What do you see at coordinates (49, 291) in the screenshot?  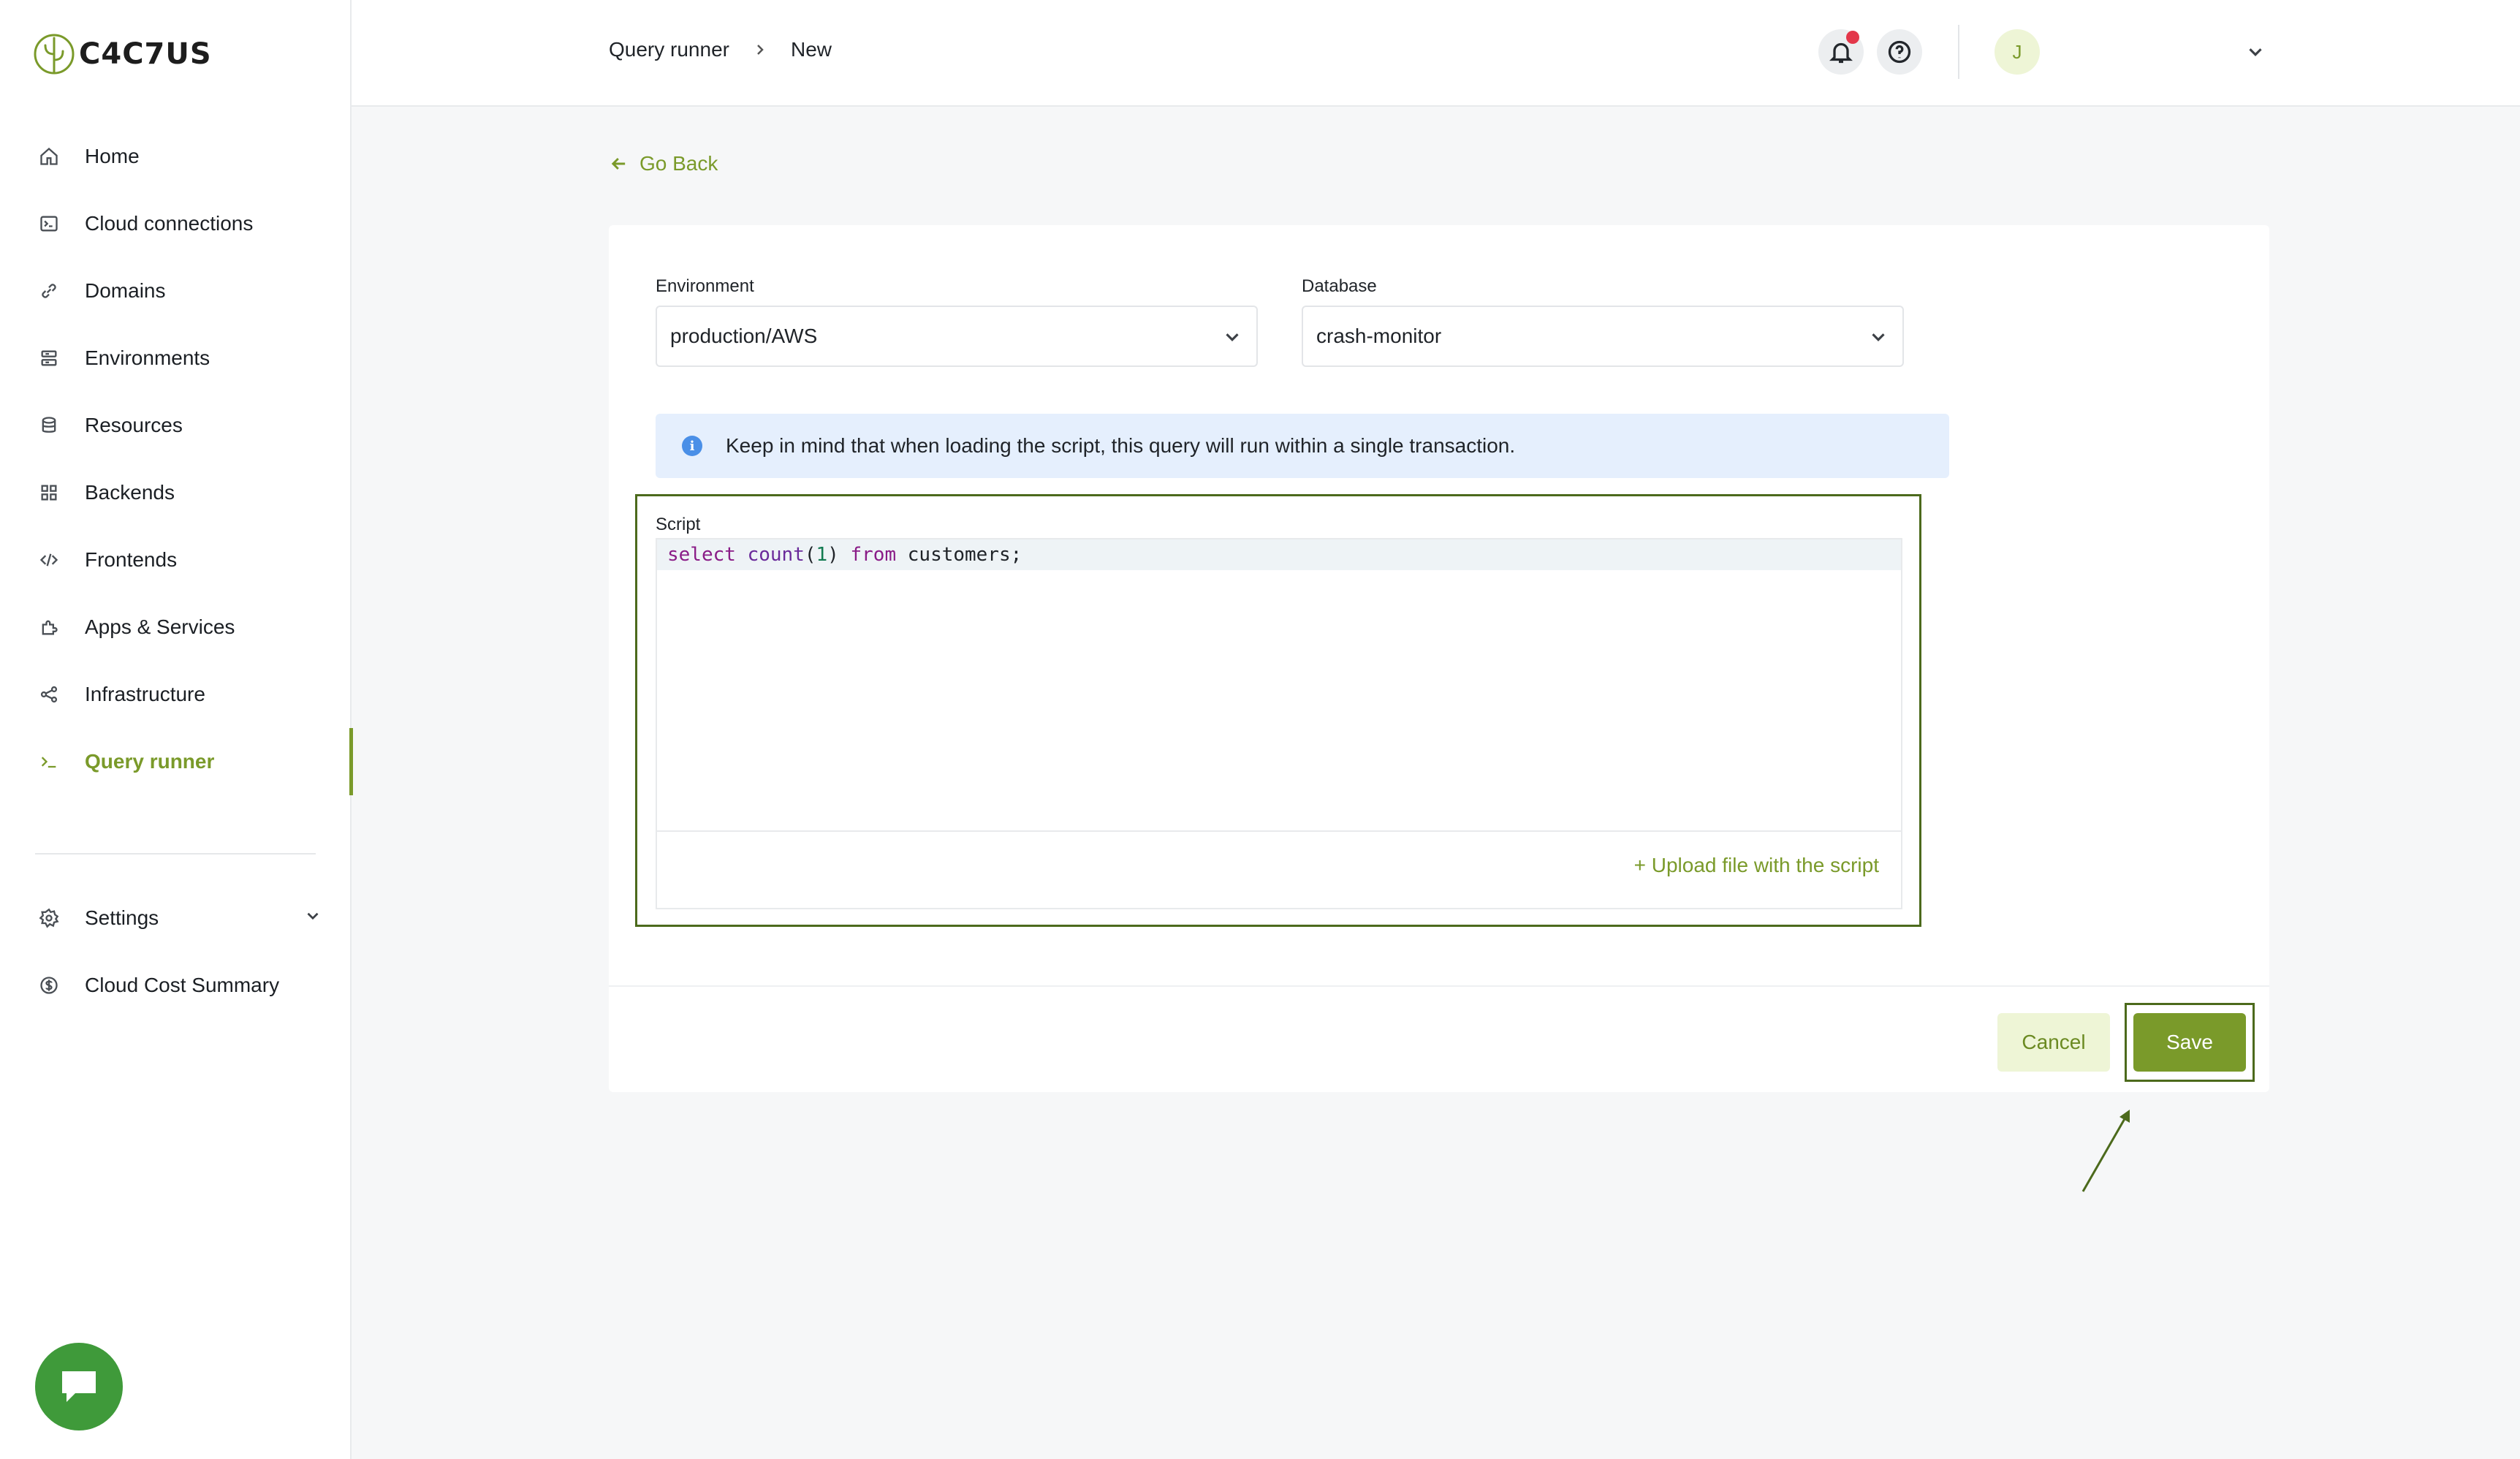 I see `link-icon` at bounding box center [49, 291].